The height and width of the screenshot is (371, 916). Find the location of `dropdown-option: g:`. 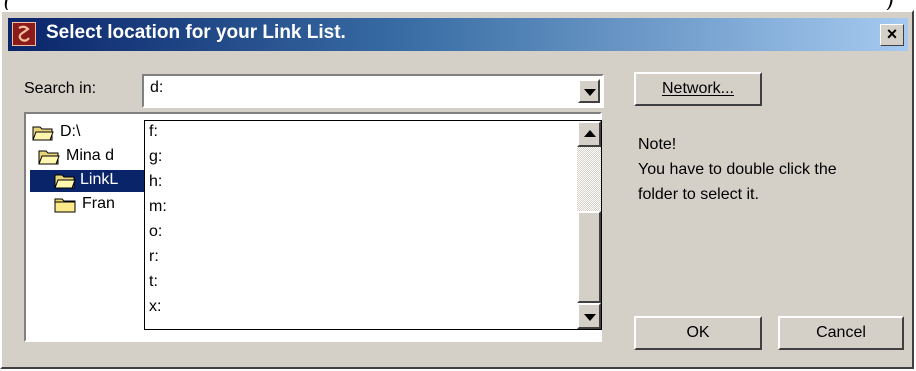

dropdown-option: g: is located at coordinates (155, 157).